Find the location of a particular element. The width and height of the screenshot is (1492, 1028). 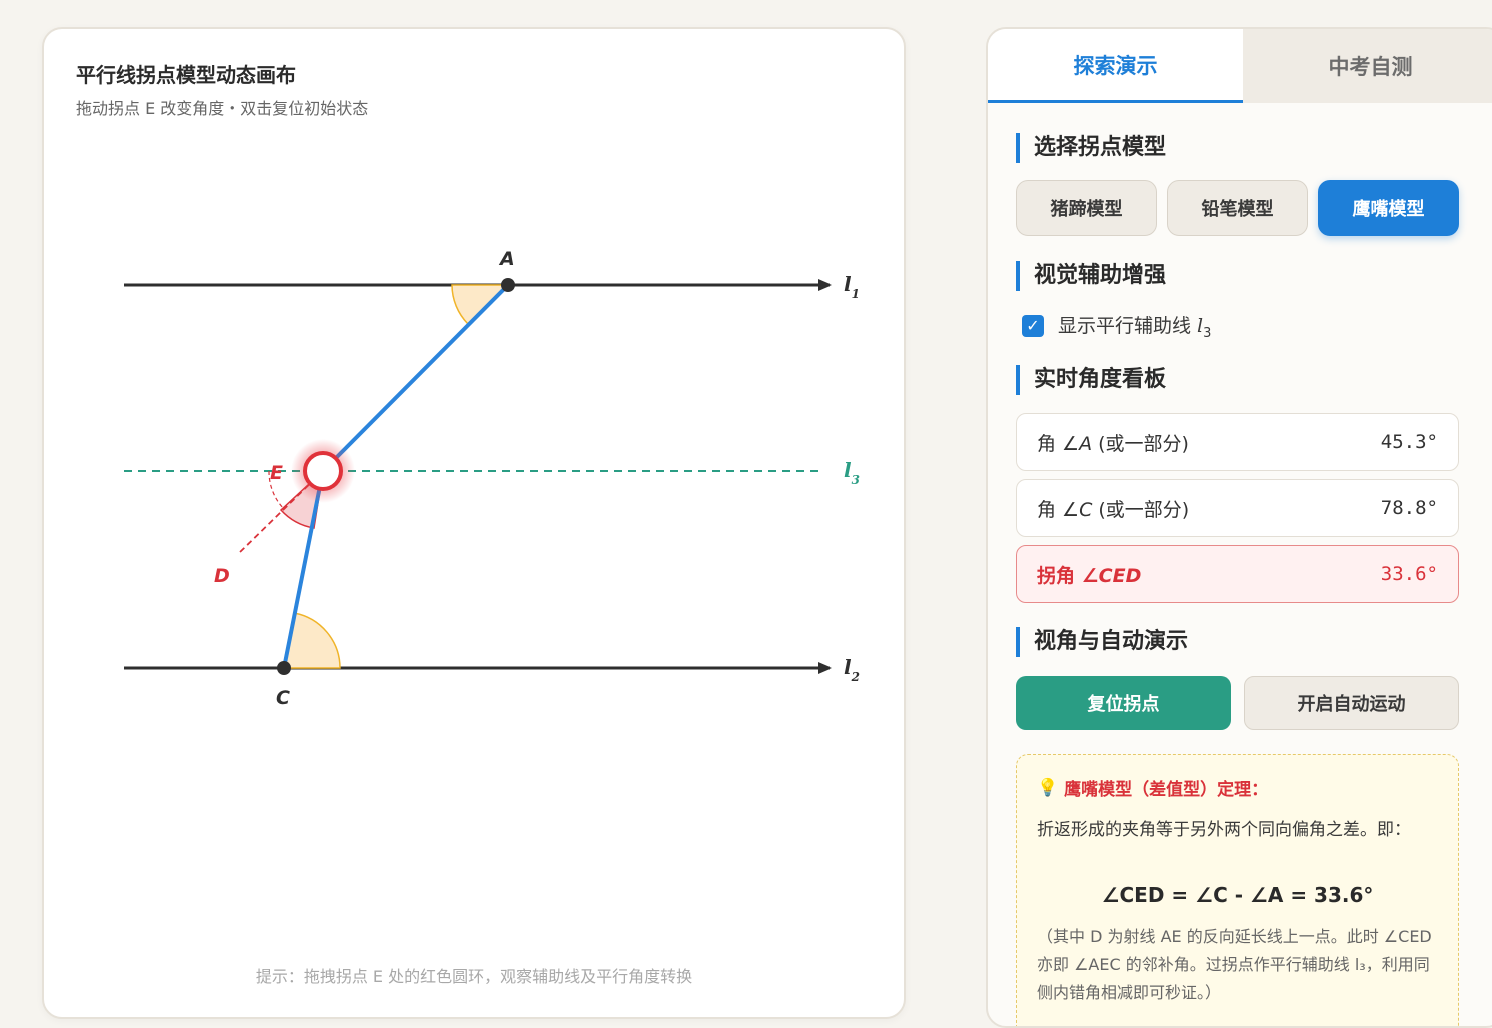

section-view-title: 视角与自动演示 is located at coordinates (1102, 642).